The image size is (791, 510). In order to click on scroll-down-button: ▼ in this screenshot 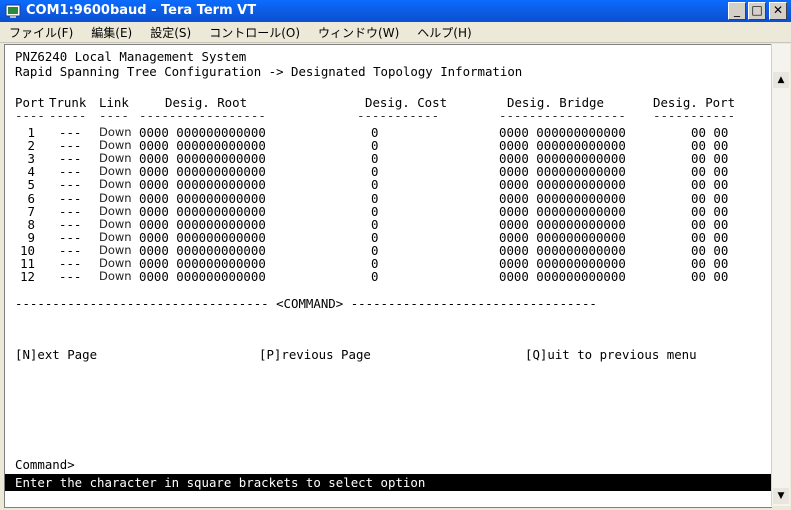, I will do `click(781, 496)`.